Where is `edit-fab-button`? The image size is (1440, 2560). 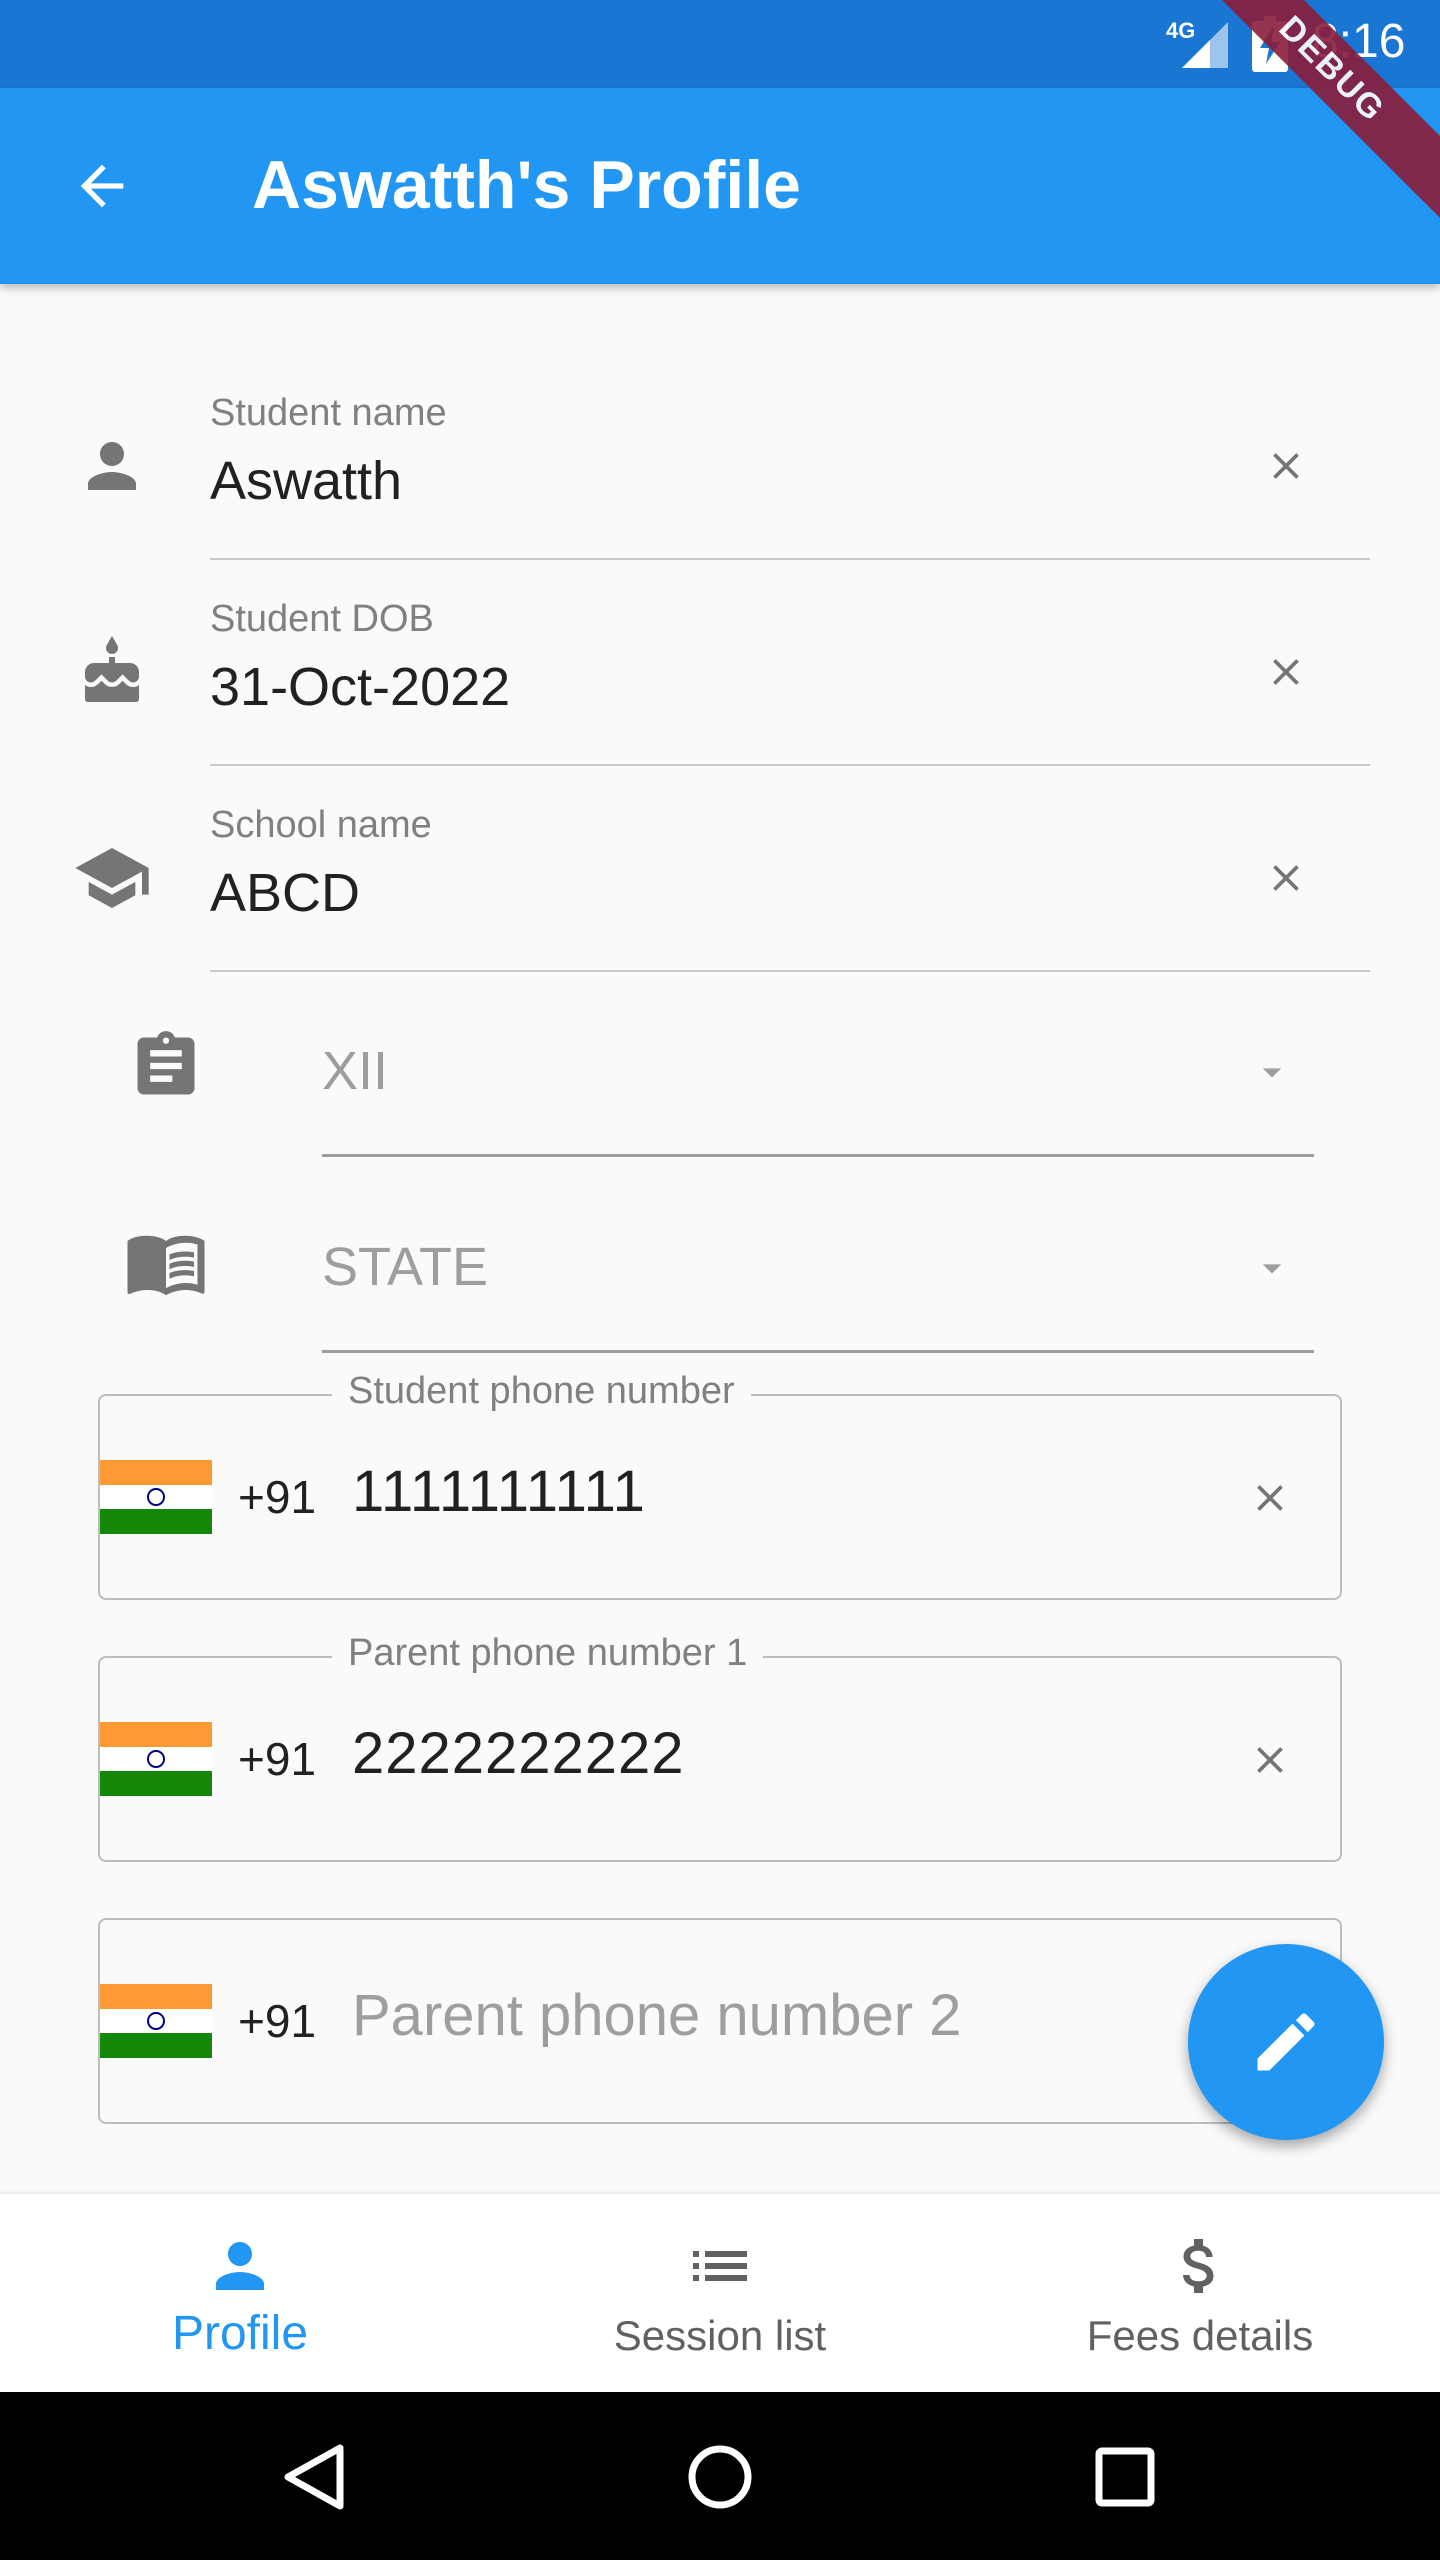 edit-fab-button is located at coordinates (1286, 2042).